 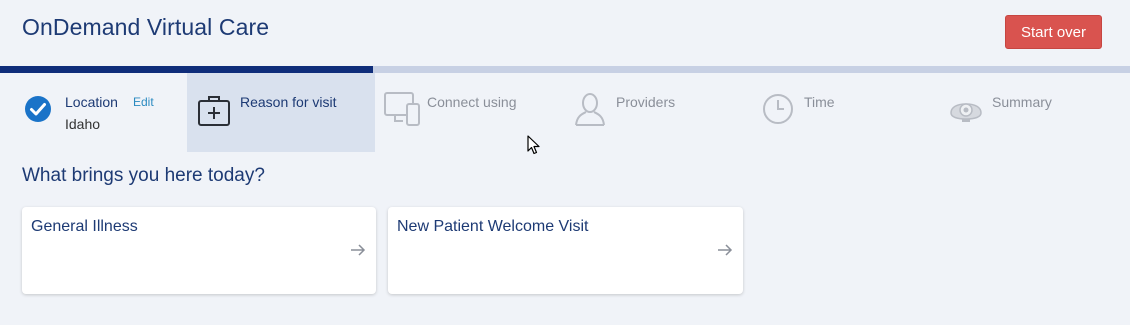 I want to click on step-summary-label: Summary, so click(x=1022, y=102).